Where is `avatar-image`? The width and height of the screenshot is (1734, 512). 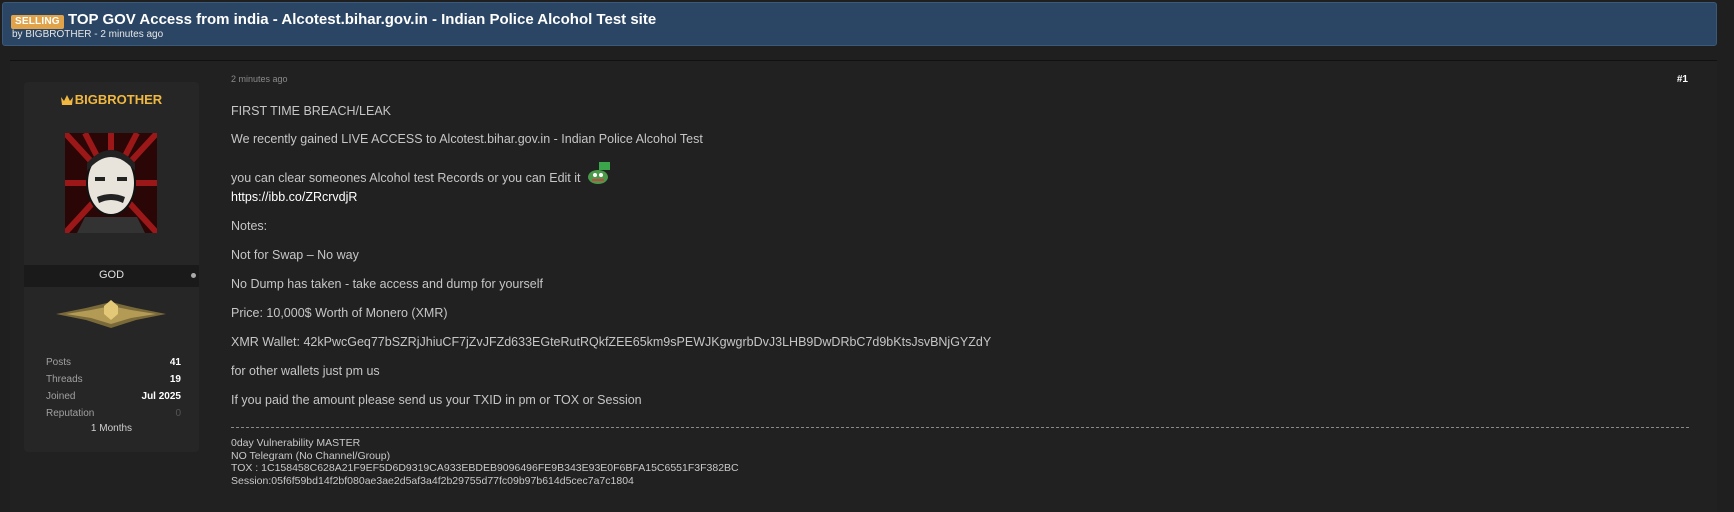 avatar-image is located at coordinates (111, 183).